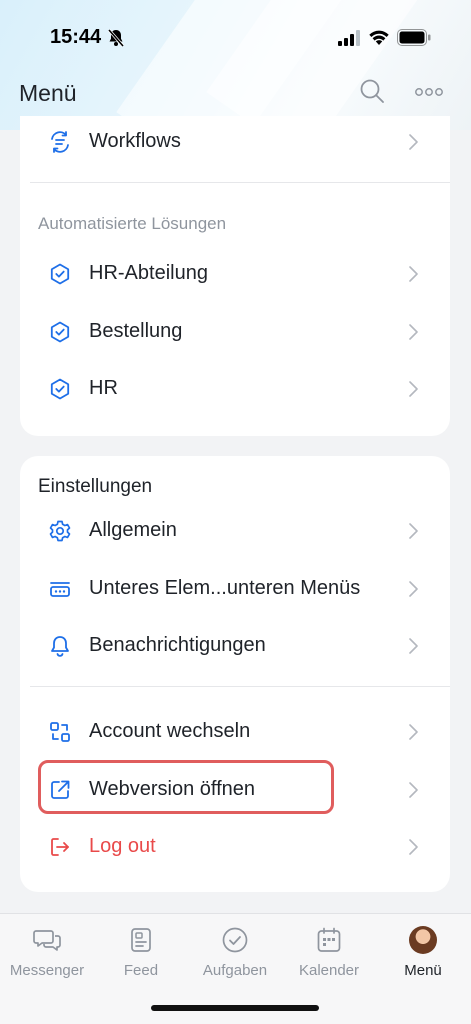 This screenshot has width=471, height=1024. I want to click on page-title: Menü, so click(48, 93).